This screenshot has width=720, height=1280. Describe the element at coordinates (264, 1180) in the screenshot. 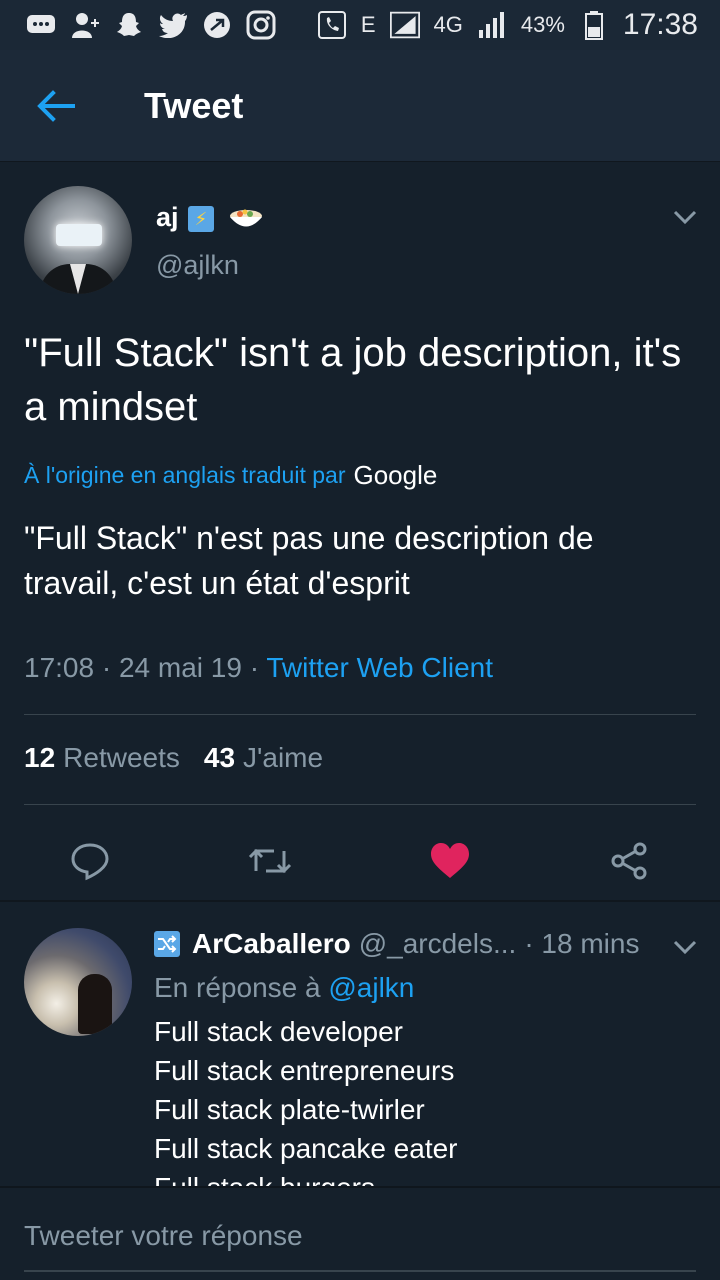

I see `reply-line: Full stack burgers` at that location.